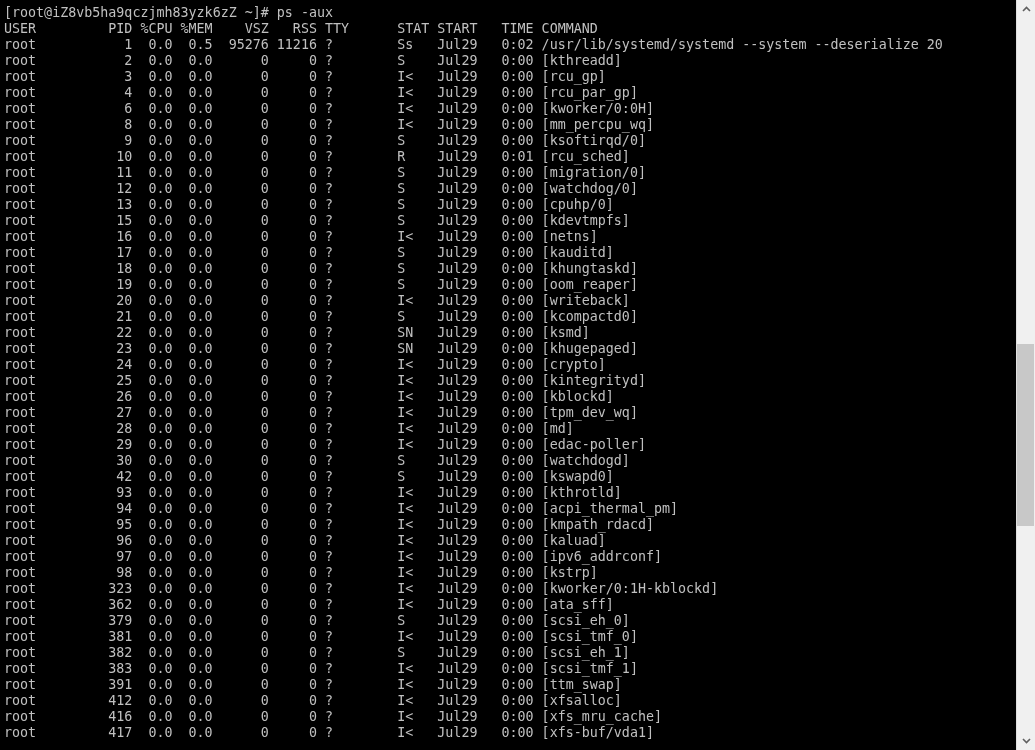  Describe the element at coordinates (317, 301) in the screenshot. I see `process-line: root 20 0.0 0.0 0 0 ? I< Jul29 0:00 [writeback]` at that location.